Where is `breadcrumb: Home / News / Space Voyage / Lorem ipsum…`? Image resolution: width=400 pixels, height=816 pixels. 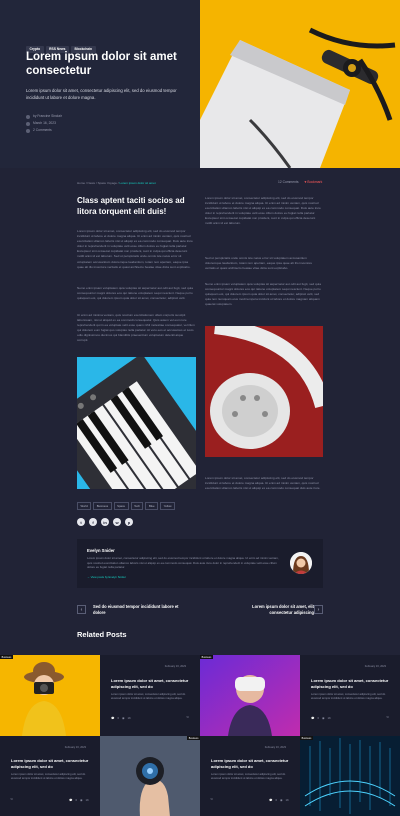 breadcrumb: Home / News / Space Voyage / Lorem ipsum… is located at coordinates (116, 183).